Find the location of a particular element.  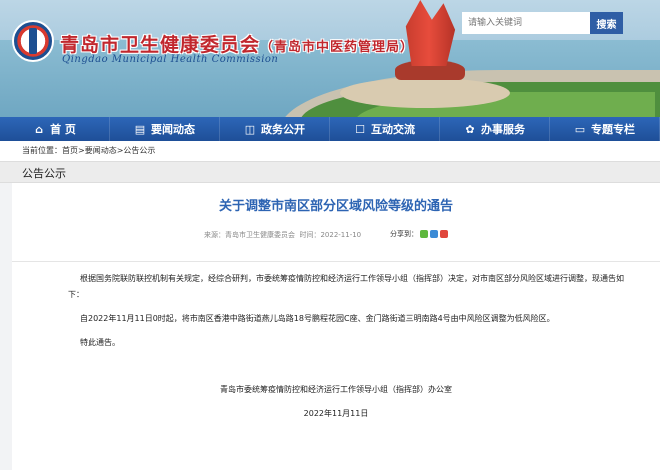

nav-item-home: ⌂ 首 页 is located at coordinates (55, 129).